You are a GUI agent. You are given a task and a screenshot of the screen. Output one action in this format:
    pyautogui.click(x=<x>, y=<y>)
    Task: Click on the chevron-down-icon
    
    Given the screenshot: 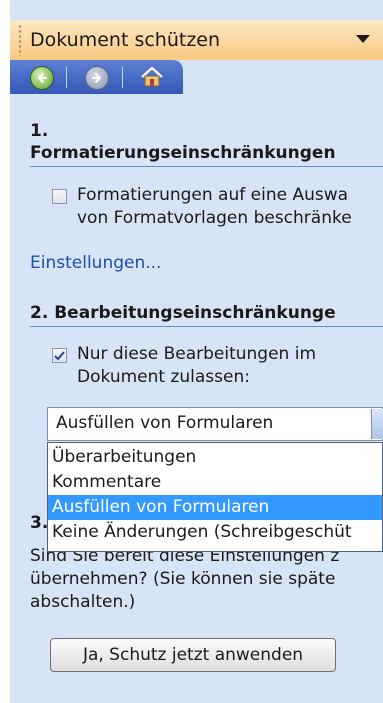 What is the action you would take?
    pyautogui.click(x=377, y=424)
    